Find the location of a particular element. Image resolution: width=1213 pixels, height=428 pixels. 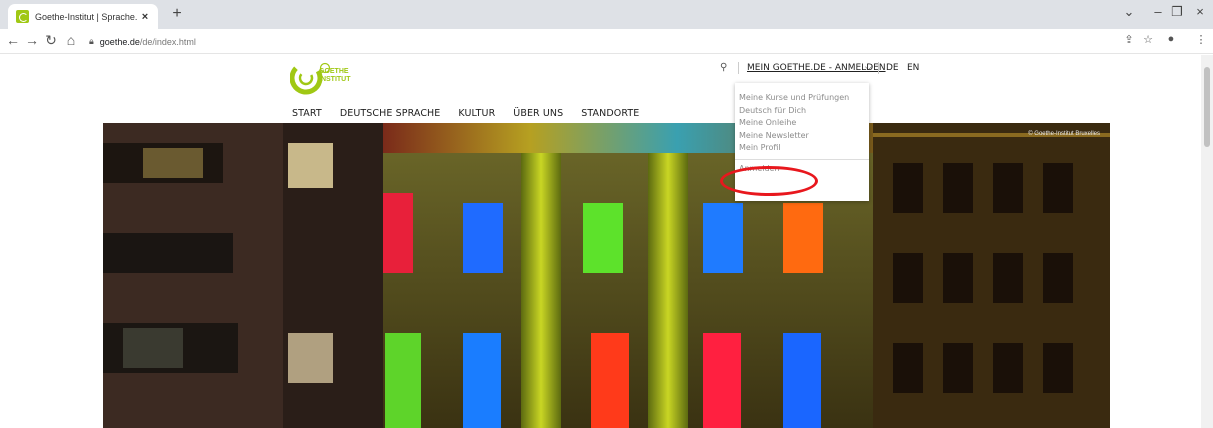

back-arrow-icon: ← is located at coordinates (13, 40).